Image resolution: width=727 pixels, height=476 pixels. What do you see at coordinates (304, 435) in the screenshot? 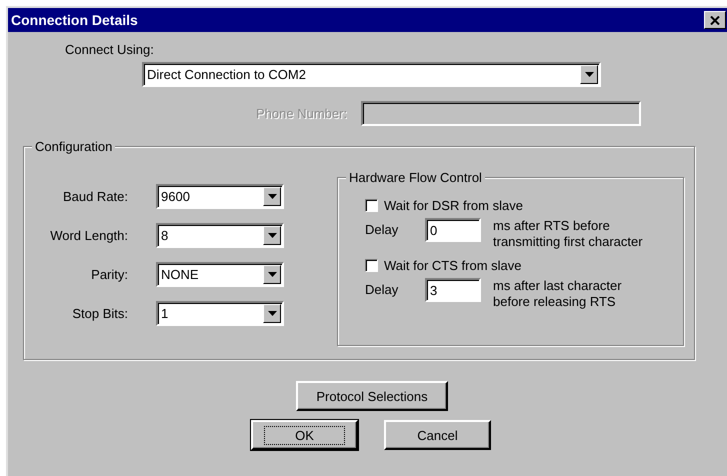
I see `dialog-button: OK` at bounding box center [304, 435].